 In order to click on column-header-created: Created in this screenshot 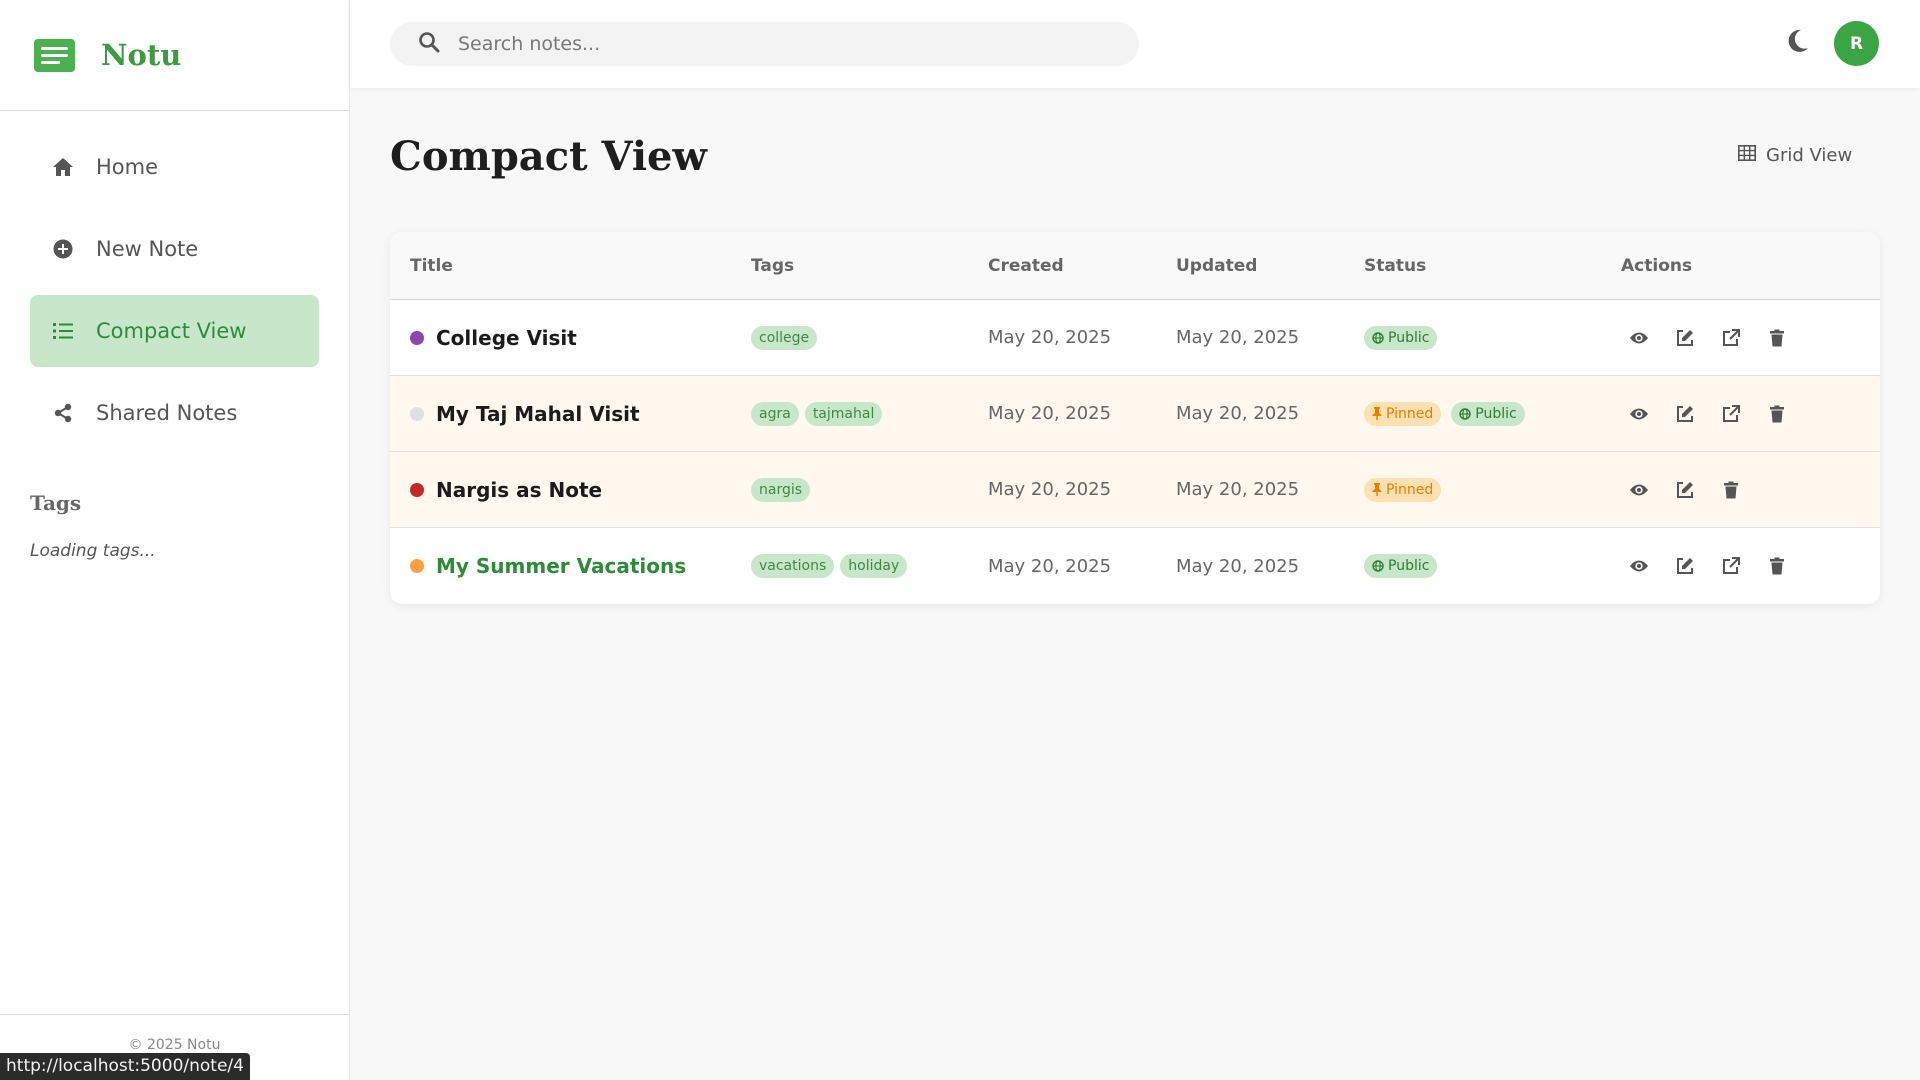, I will do `click(1082, 266)`.